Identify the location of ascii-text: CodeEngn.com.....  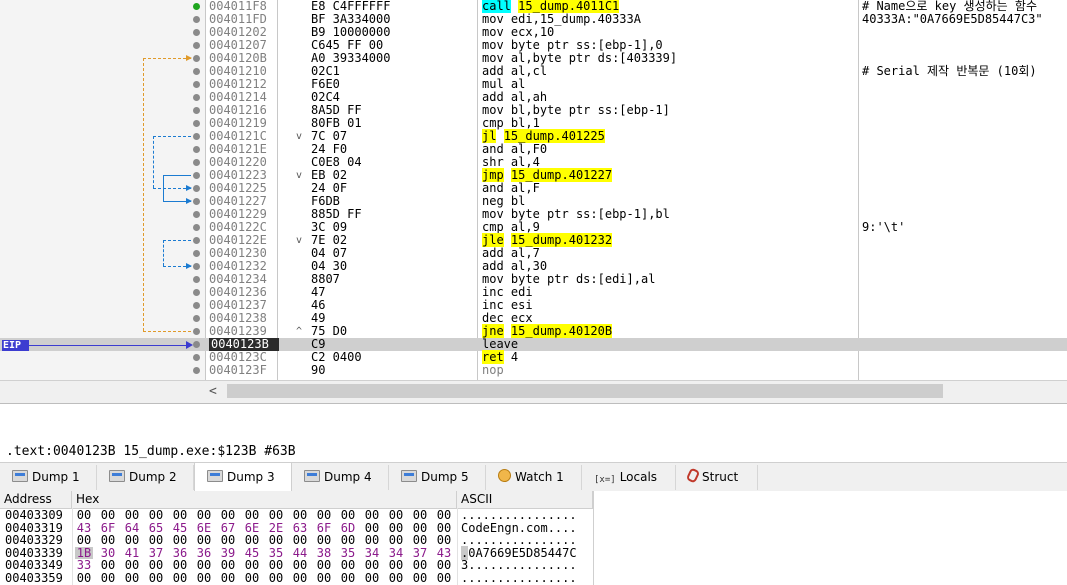
(519, 528).